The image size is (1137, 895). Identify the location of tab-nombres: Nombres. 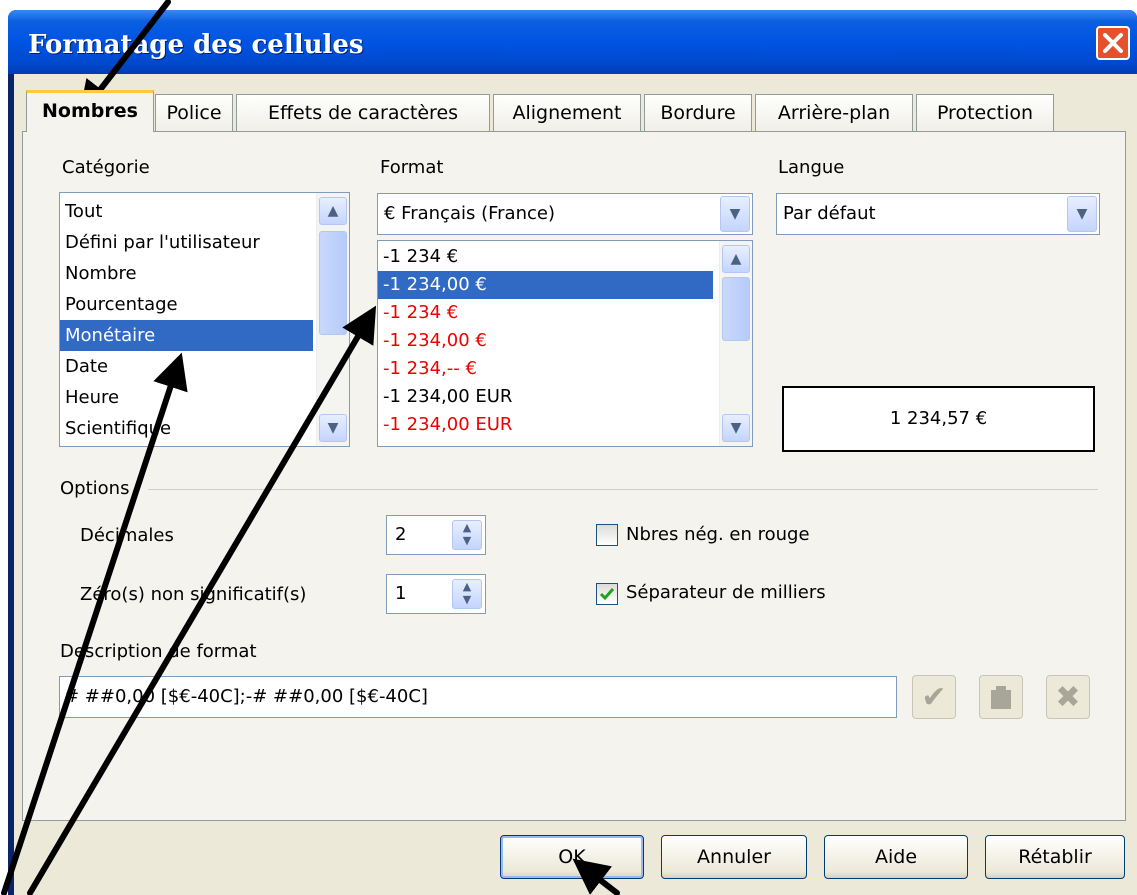
(90, 111).